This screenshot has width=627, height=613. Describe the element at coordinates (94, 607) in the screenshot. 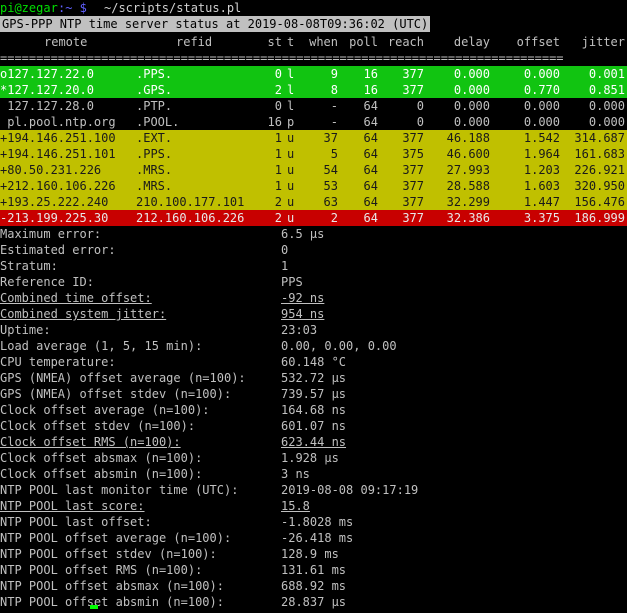

I see `terminal-cursor` at that location.